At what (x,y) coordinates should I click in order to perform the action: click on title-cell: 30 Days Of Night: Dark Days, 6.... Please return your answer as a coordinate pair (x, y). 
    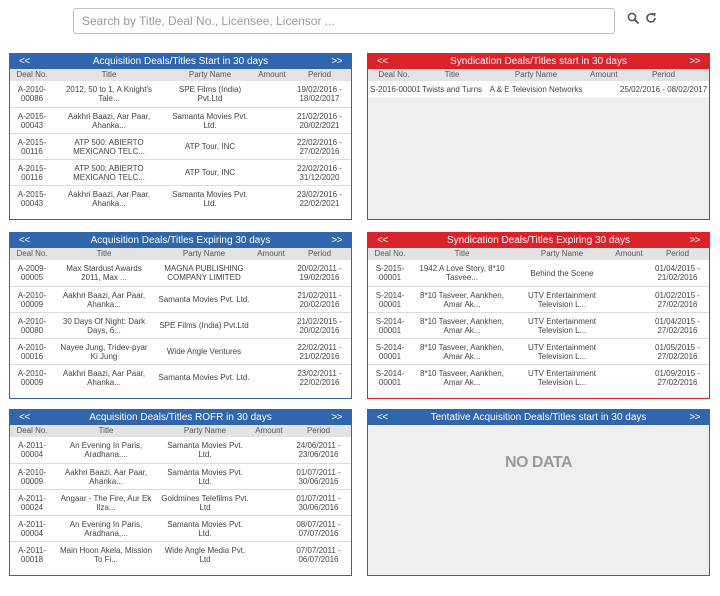
    Looking at the image, I should click on (104, 325).